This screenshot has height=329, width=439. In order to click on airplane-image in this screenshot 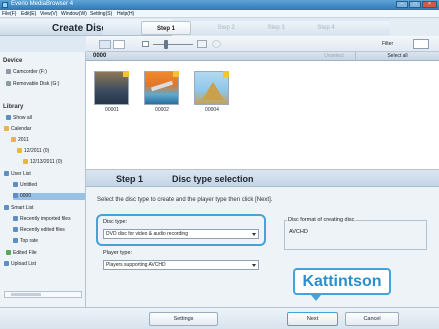, I will do `click(162, 86)`.